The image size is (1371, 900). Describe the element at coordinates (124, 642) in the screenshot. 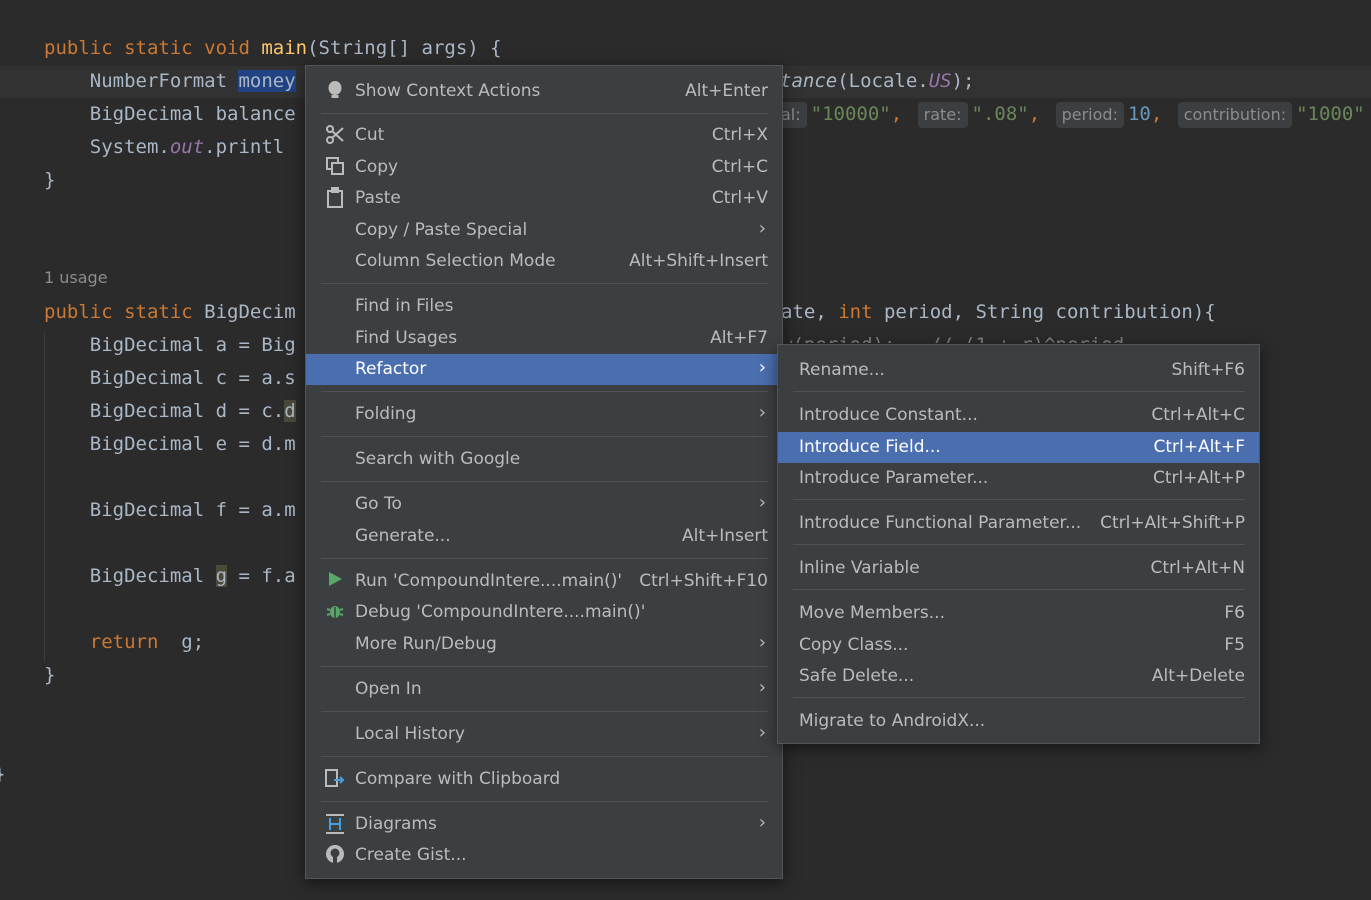

I see `code-line: return g;` at that location.